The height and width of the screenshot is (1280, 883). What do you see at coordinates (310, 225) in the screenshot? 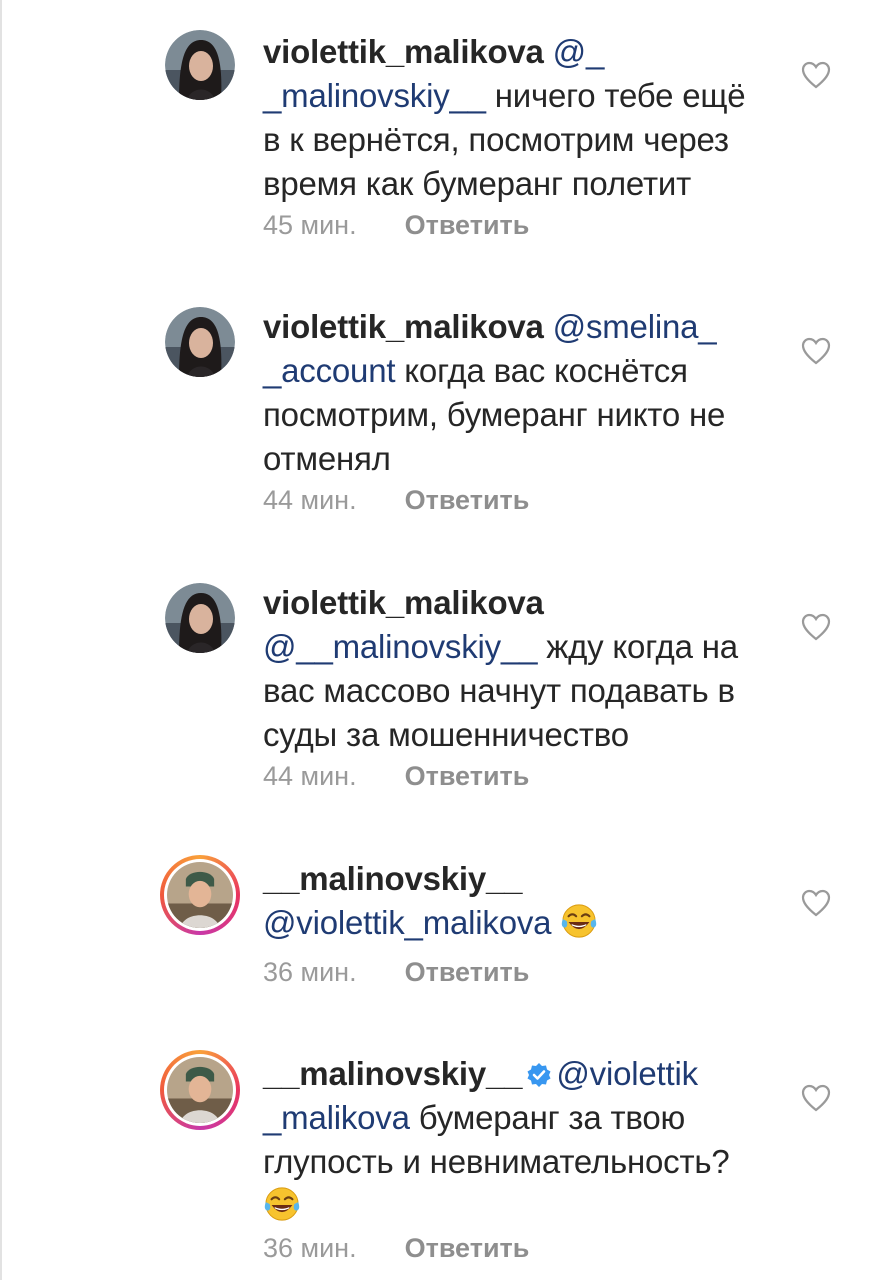
I see `comment-time: 45 мин.` at bounding box center [310, 225].